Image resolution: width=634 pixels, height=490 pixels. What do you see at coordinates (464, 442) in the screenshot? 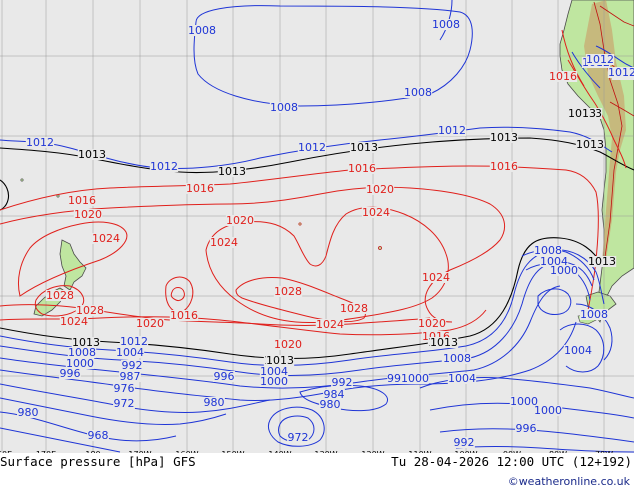
I see `isobar-label: 992` at bounding box center [464, 442].